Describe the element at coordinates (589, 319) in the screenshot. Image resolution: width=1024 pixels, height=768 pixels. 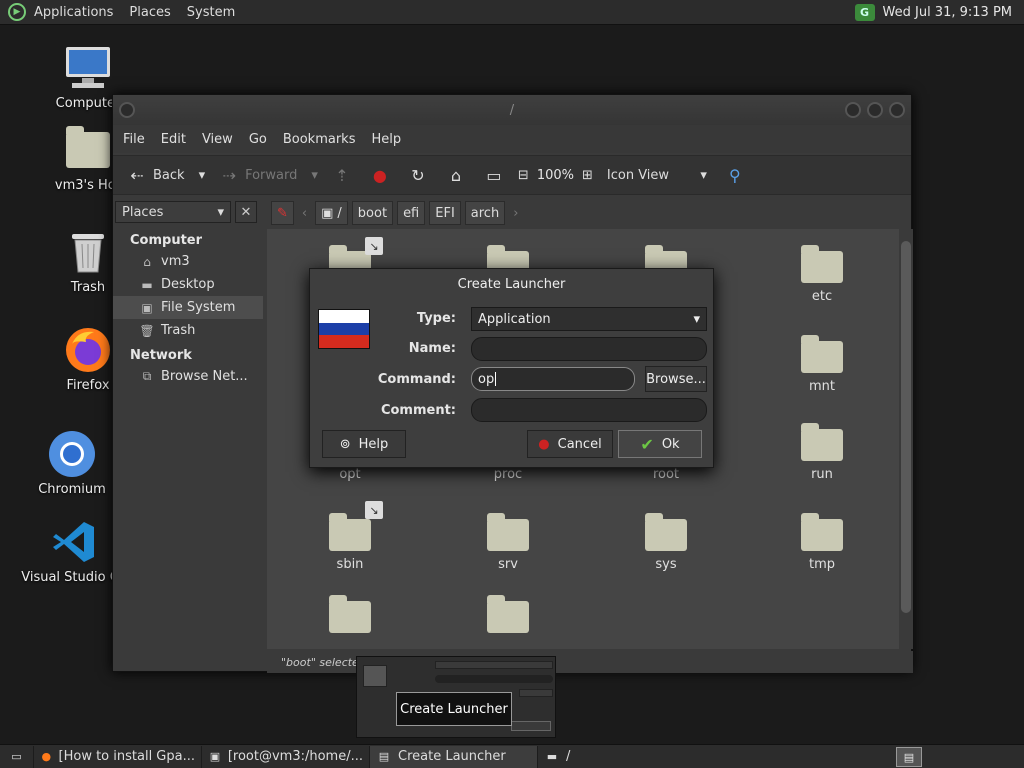
I see `type-select: Application ▾` at that location.